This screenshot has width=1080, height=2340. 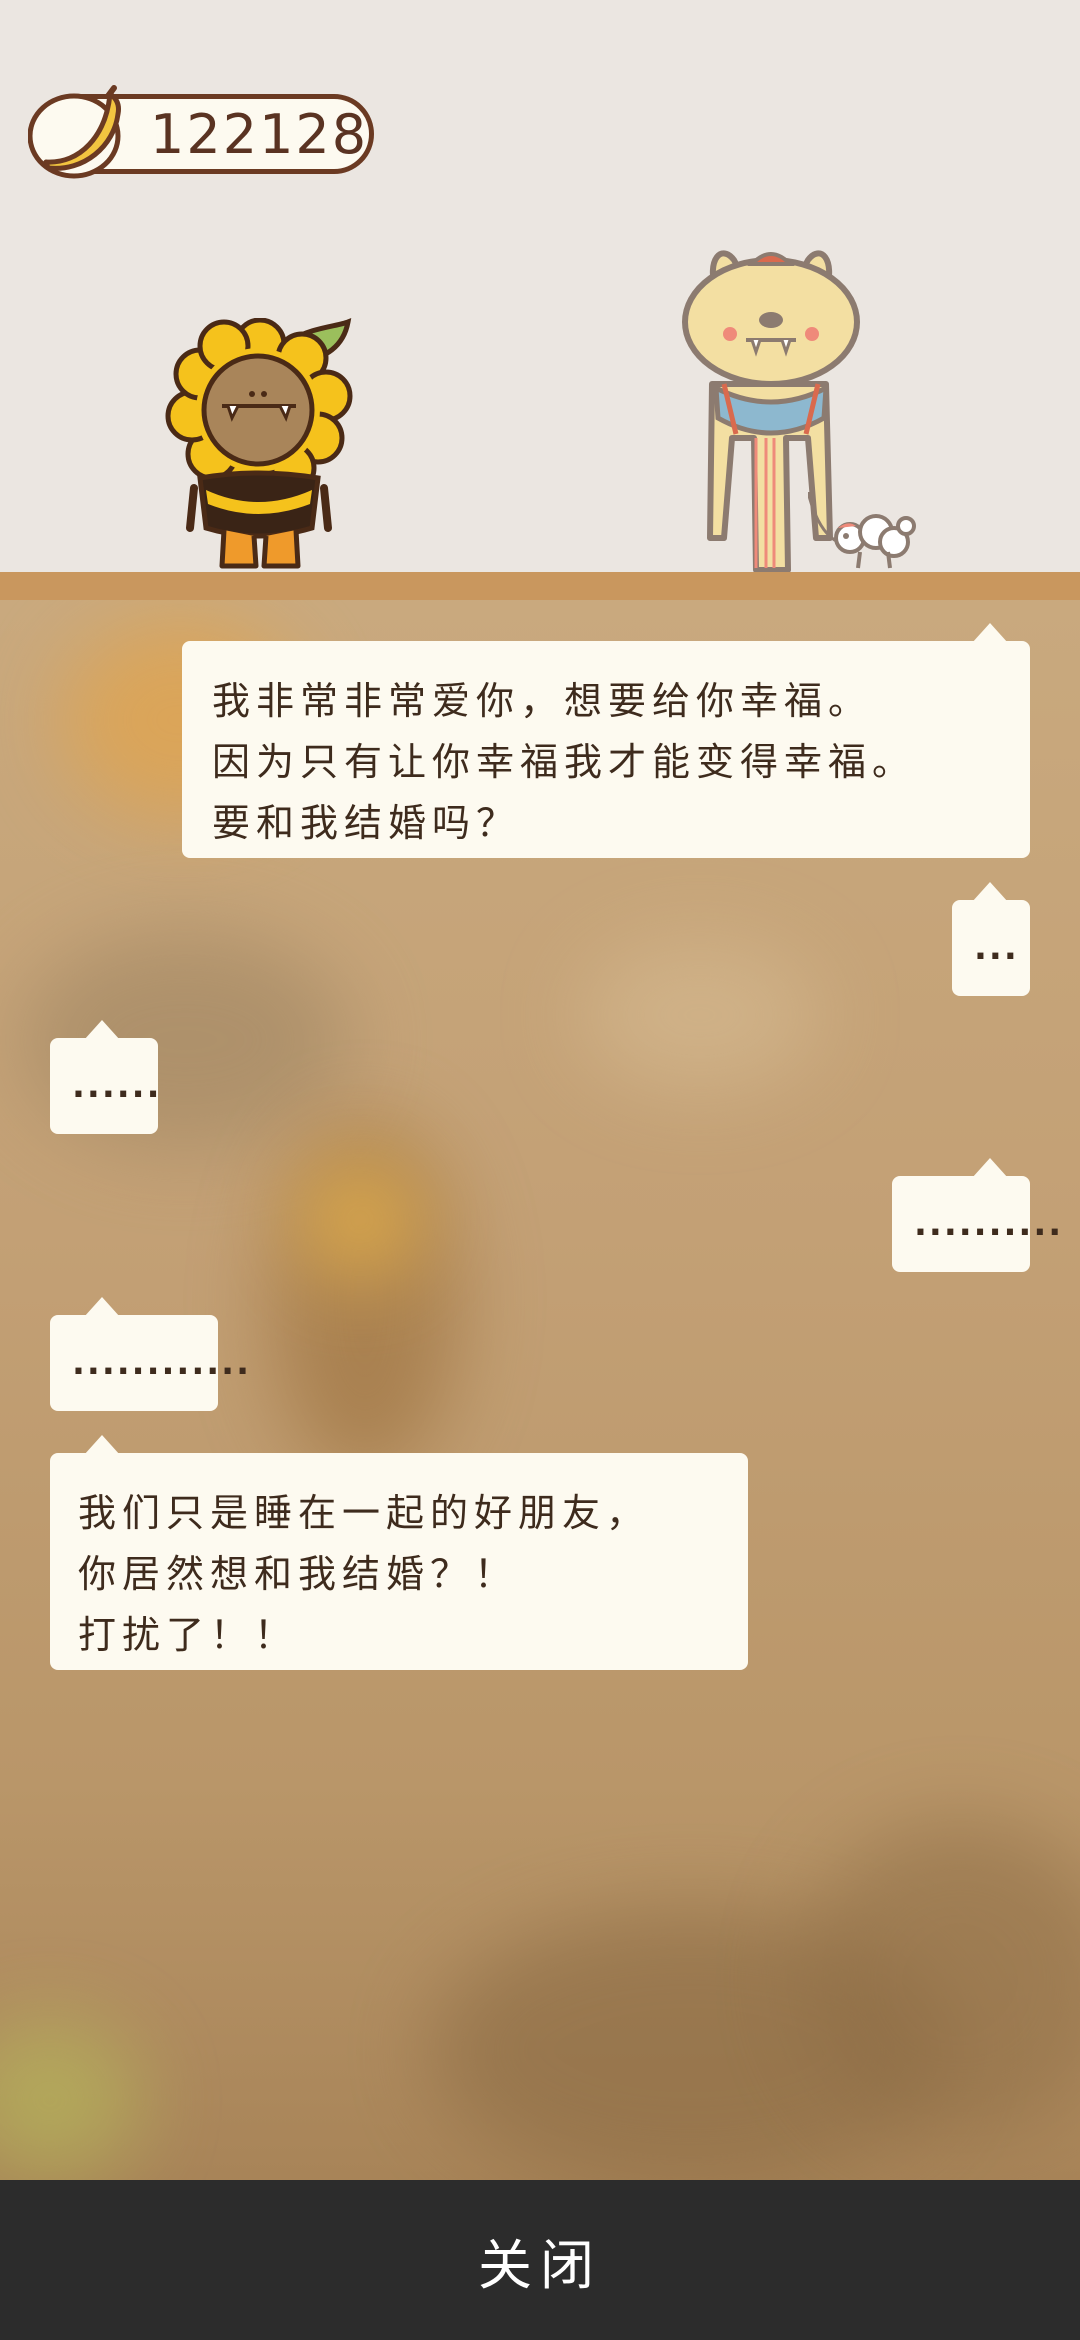 I want to click on dialog-line: 要和我结婚吗？, so click(x=366, y=823).